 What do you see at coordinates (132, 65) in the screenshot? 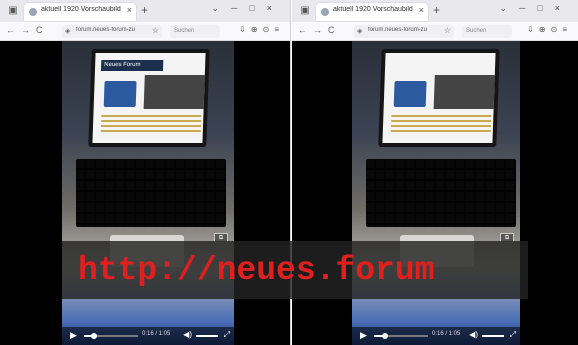
I see `screen-header: Neues Forum` at bounding box center [132, 65].